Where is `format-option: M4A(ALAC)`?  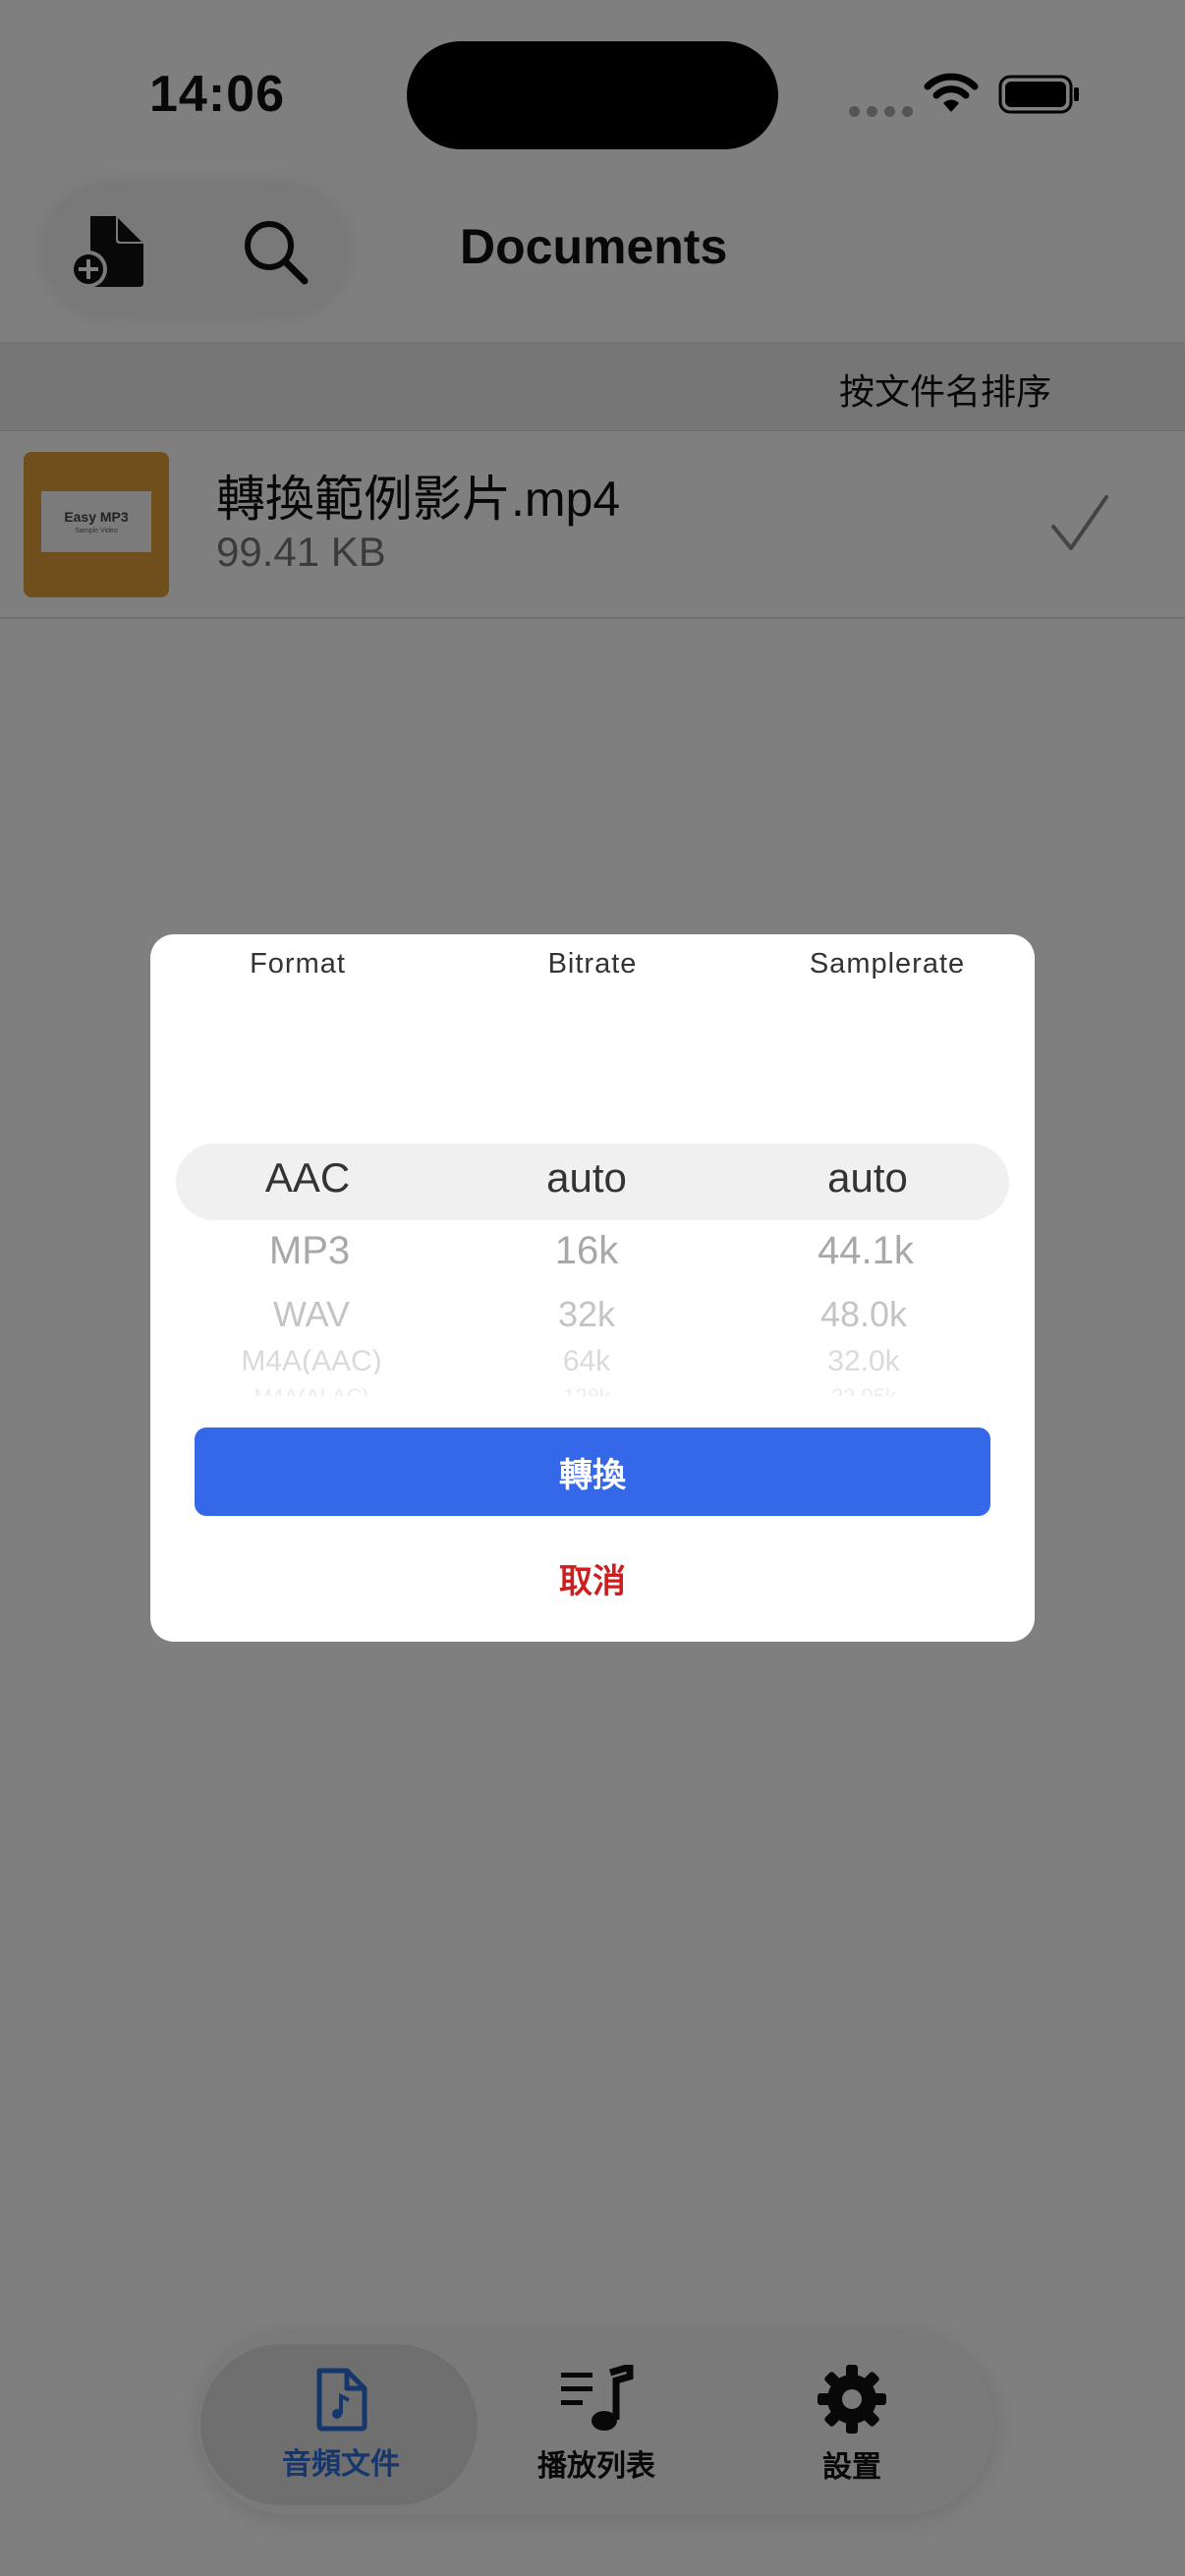 format-option: M4A(ALAC) is located at coordinates (312, 1390).